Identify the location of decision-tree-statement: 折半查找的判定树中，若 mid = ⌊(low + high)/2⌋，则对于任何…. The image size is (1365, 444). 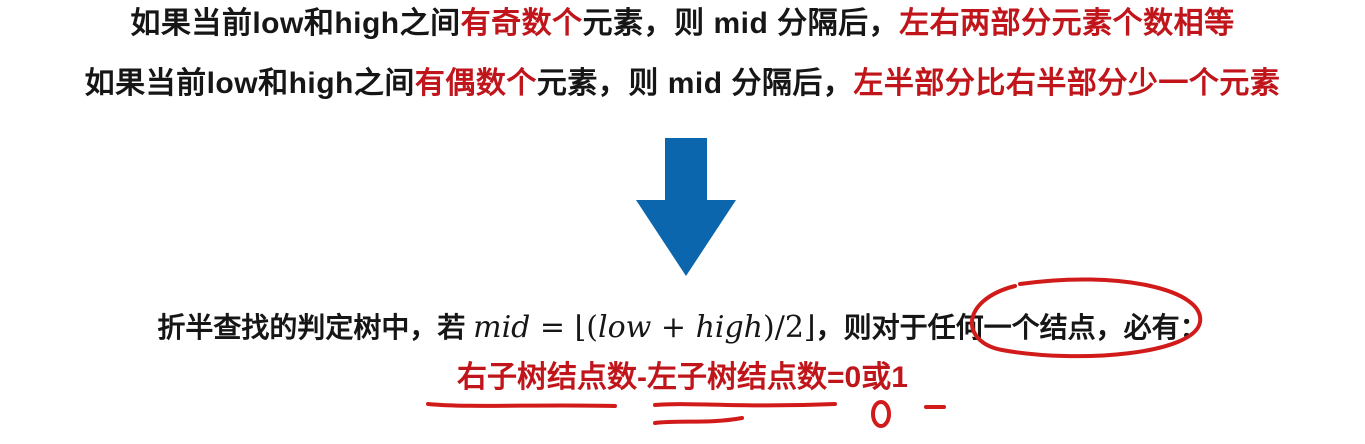
(682, 328).